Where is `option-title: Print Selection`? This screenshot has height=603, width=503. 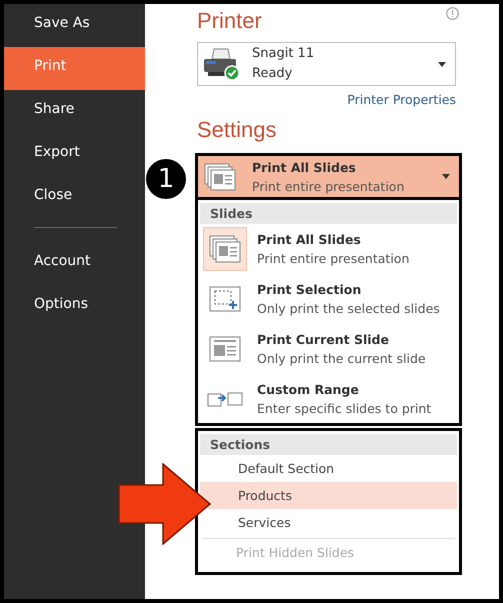
option-title: Print Selection is located at coordinates (309, 290).